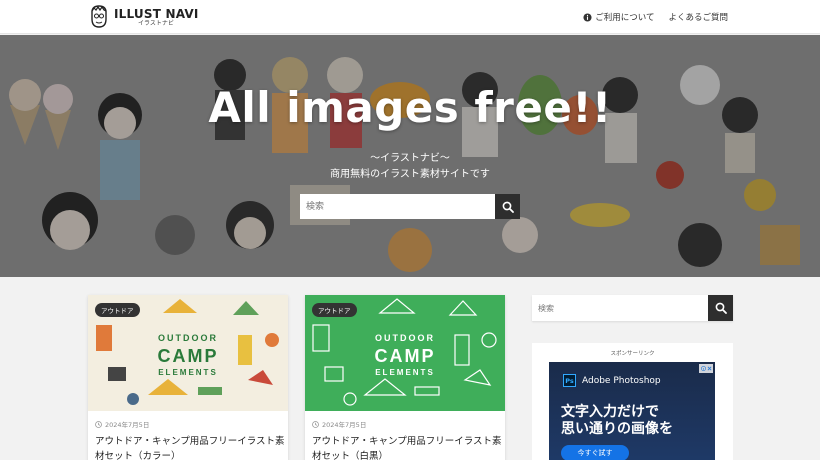 This screenshot has height=460, width=820. I want to click on hero-title: All images free!!, so click(410, 107).